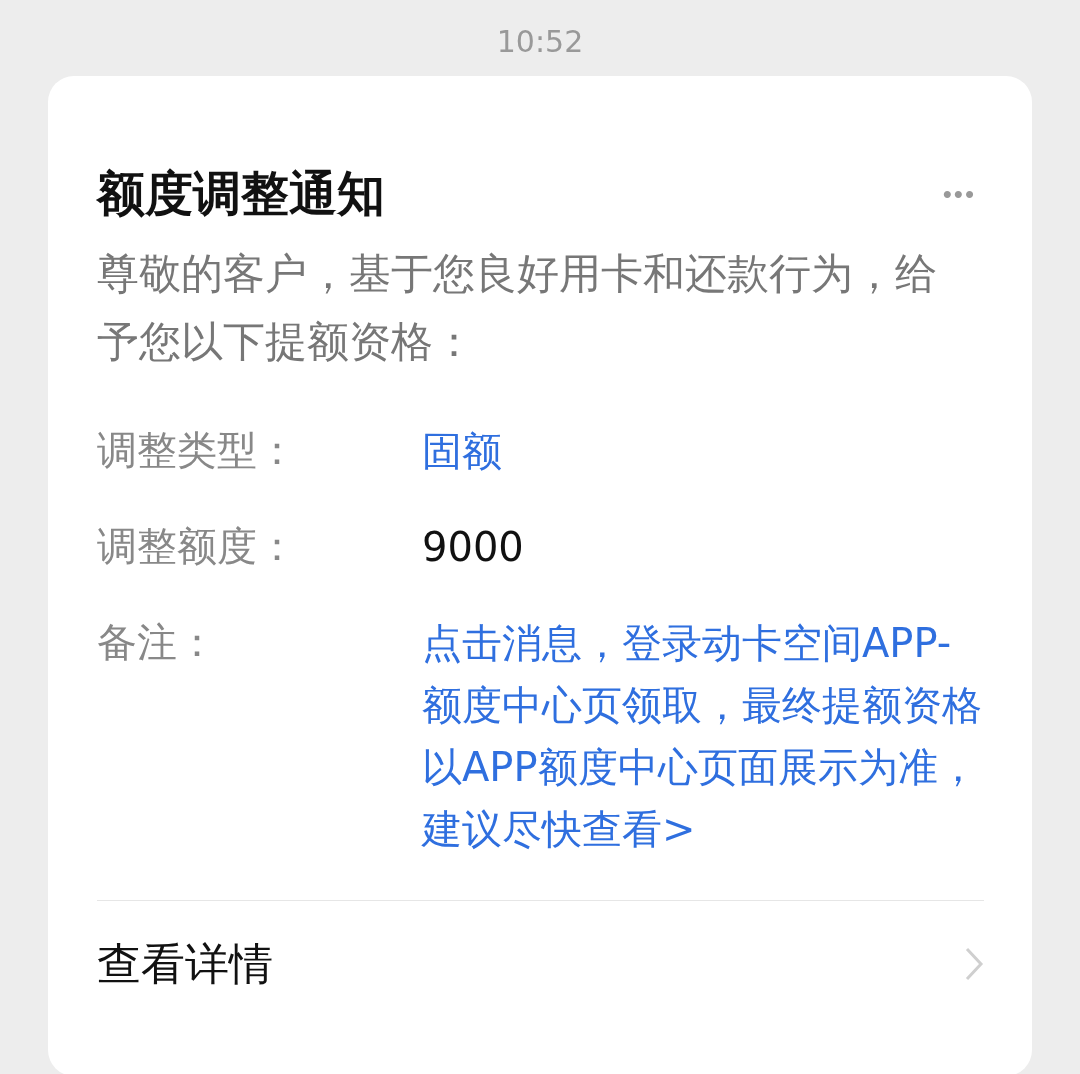 The height and width of the screenshot is (1074, 1080). What do you see at coordinates (157, 642) in the screenshot?
I see `field-label: 备注：` at bounding box center [157, 642].